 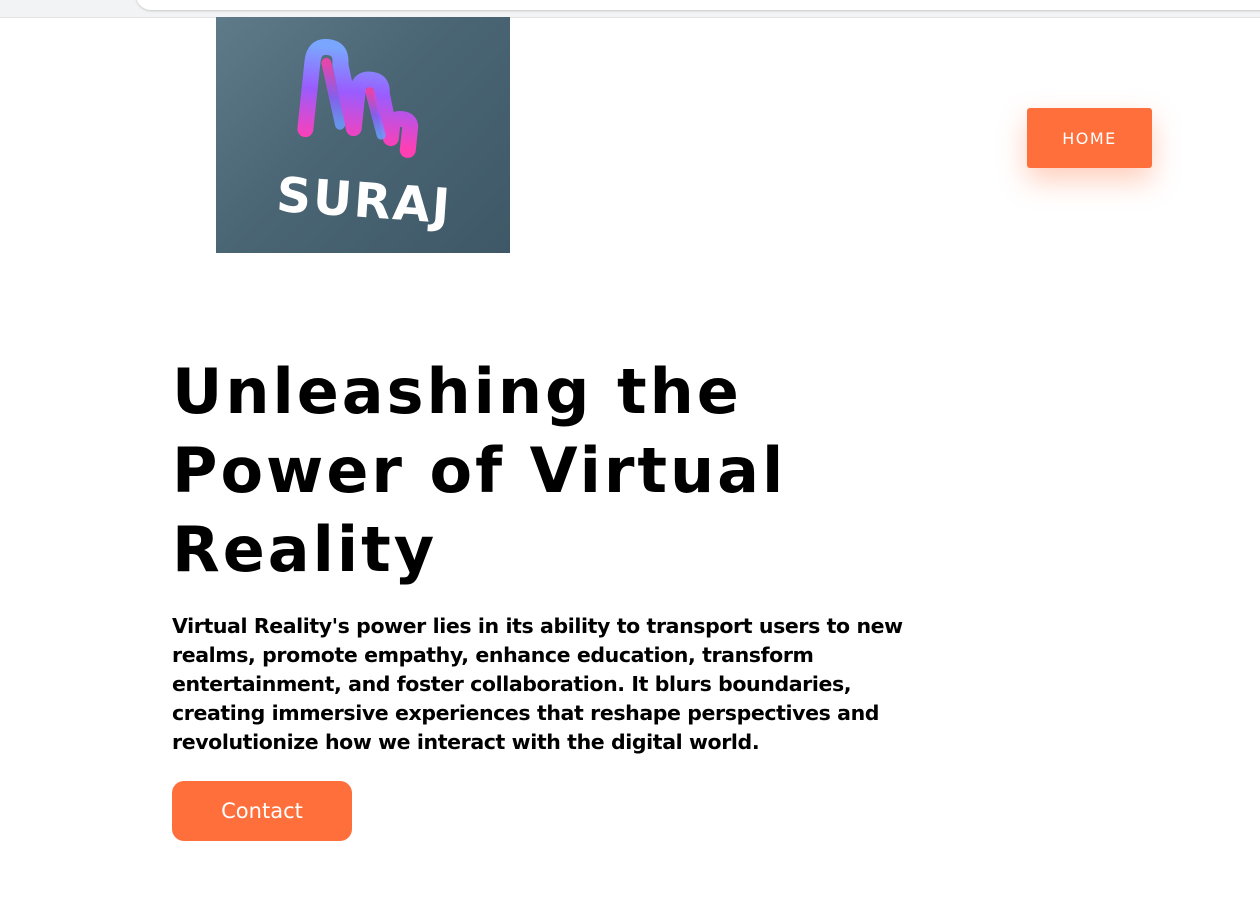 I want to click on home-nav-button: HOME, so click(x=1089, y=138).